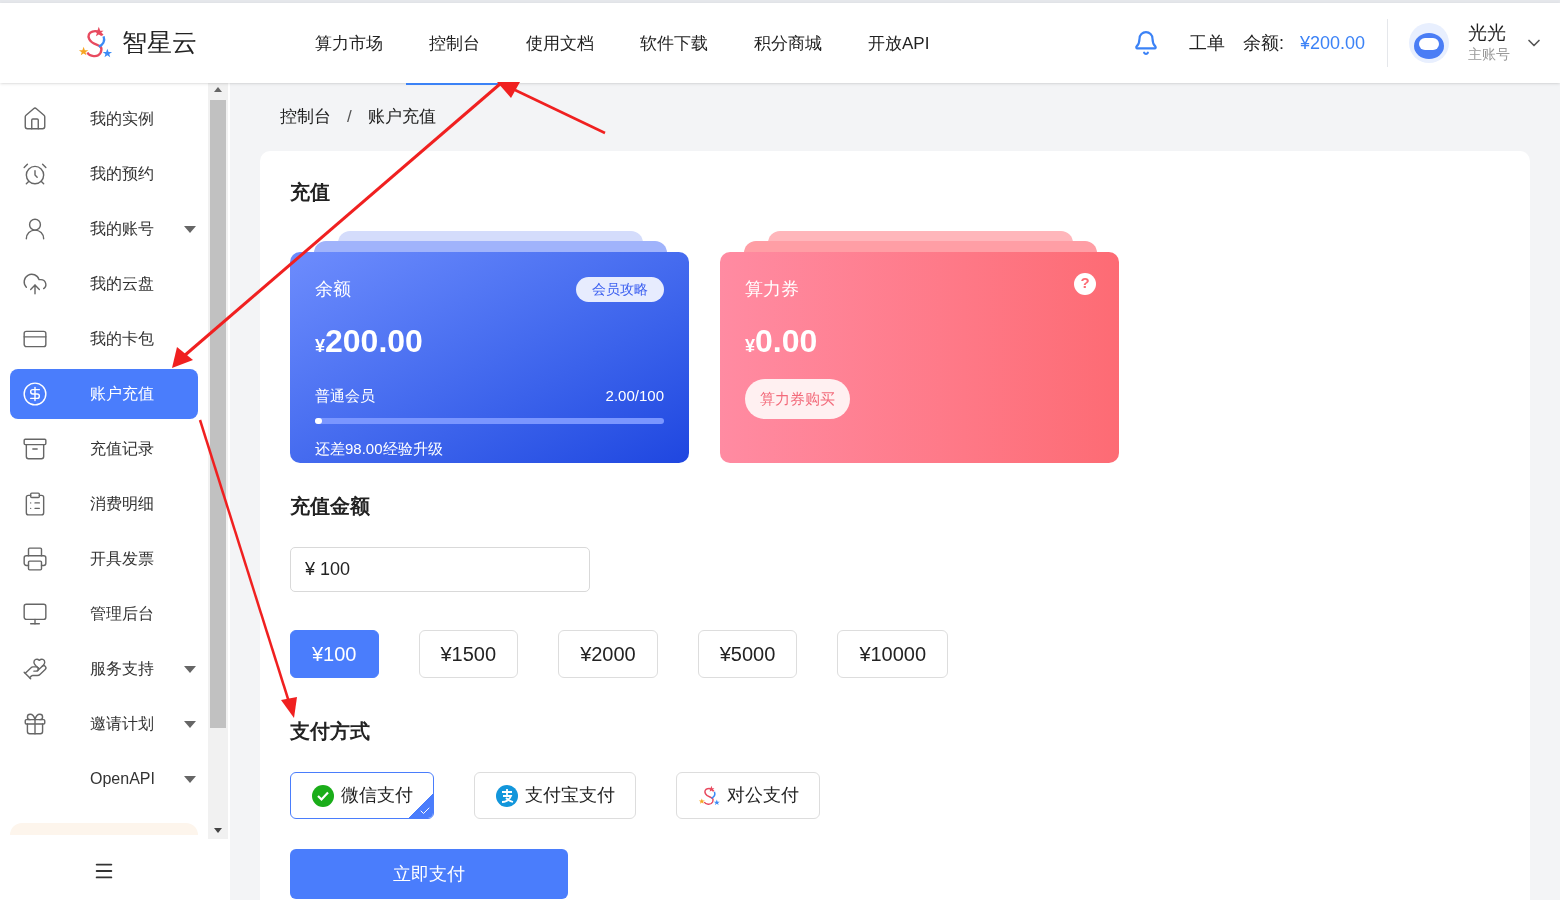 This screenshot has width=1560, height=900. What do you see at coordinates (345, 396) in the screenshot?
I see `member-tier-label: 普通会员` at bounding box center [345, 396].